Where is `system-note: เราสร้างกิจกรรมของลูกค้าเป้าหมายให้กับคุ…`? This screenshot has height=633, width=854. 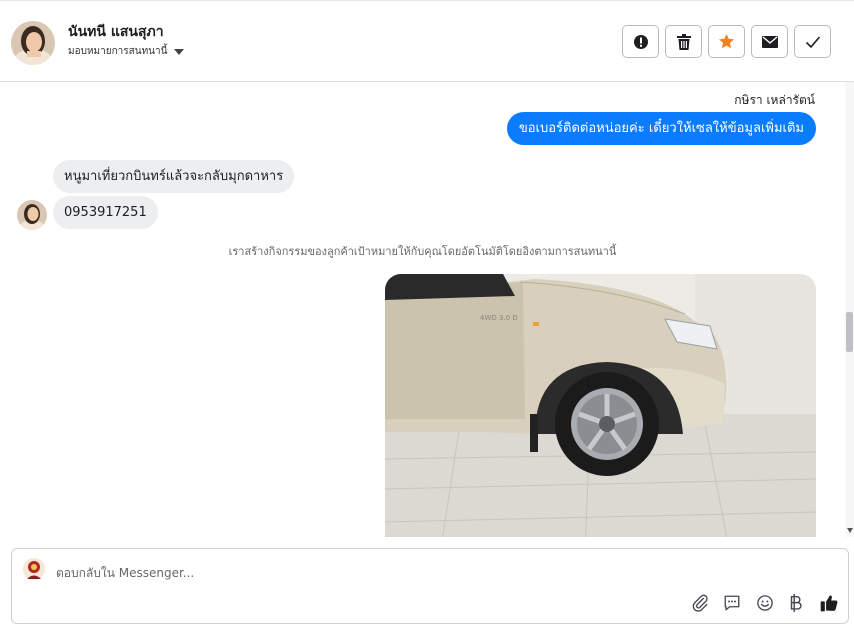 system-note: เราสร้างกิจกรรมของลูกค้าเป้าหมายให้กับคุ… is located at coordinates (422, 251).